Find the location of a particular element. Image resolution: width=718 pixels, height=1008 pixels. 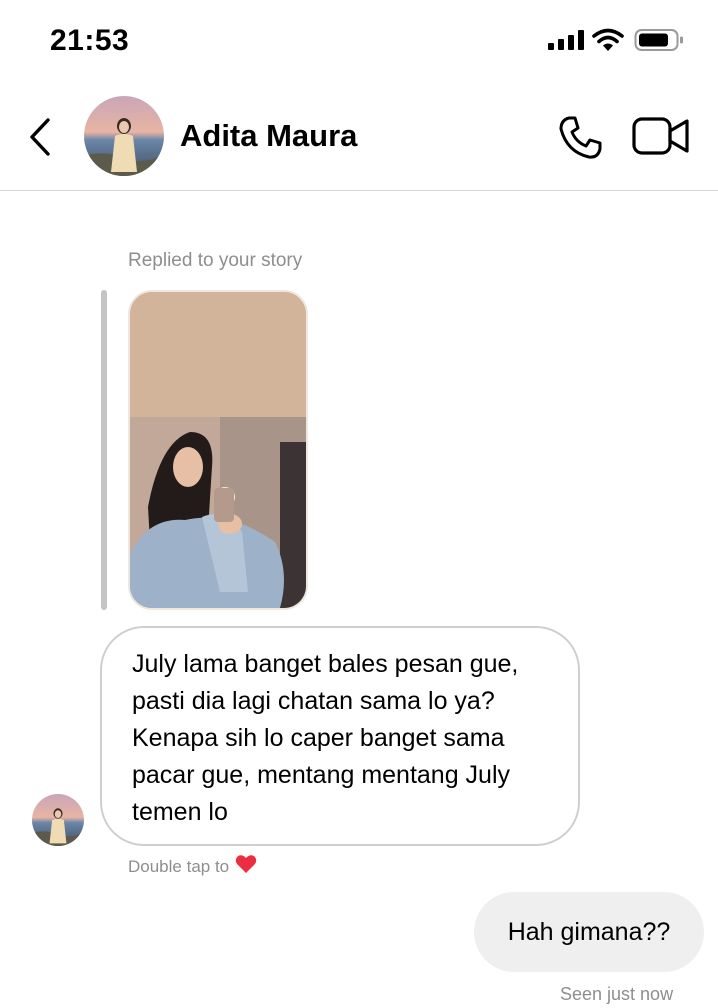

back-button is located at coordinates (41, 137).